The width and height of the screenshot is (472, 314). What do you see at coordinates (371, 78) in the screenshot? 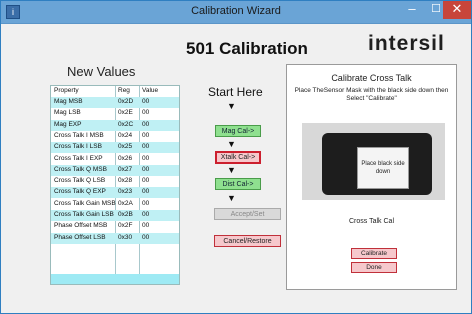
I see `panel-title: Calibrate Cross Talk` at bounding box center [371, 78].